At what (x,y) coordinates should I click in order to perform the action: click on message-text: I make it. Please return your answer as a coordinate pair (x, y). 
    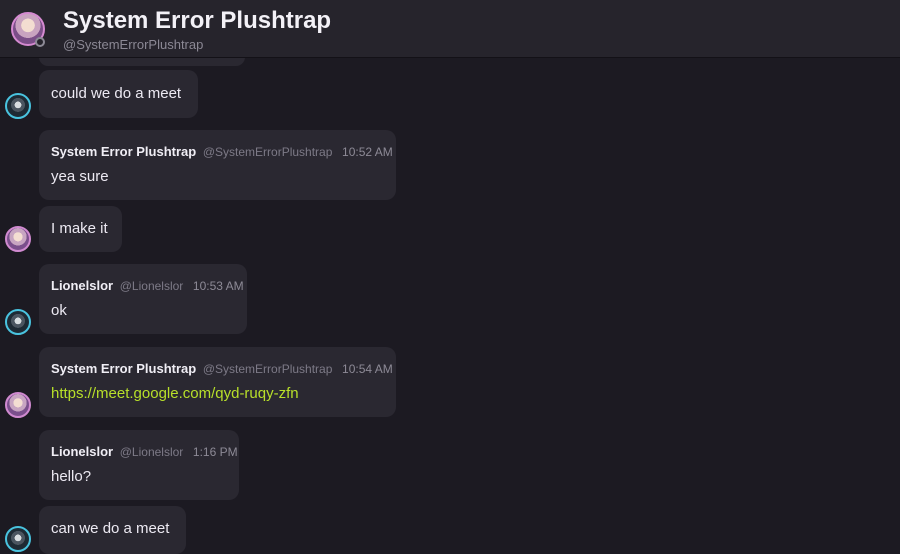
    Looking at the image, I should click on (79, 228).